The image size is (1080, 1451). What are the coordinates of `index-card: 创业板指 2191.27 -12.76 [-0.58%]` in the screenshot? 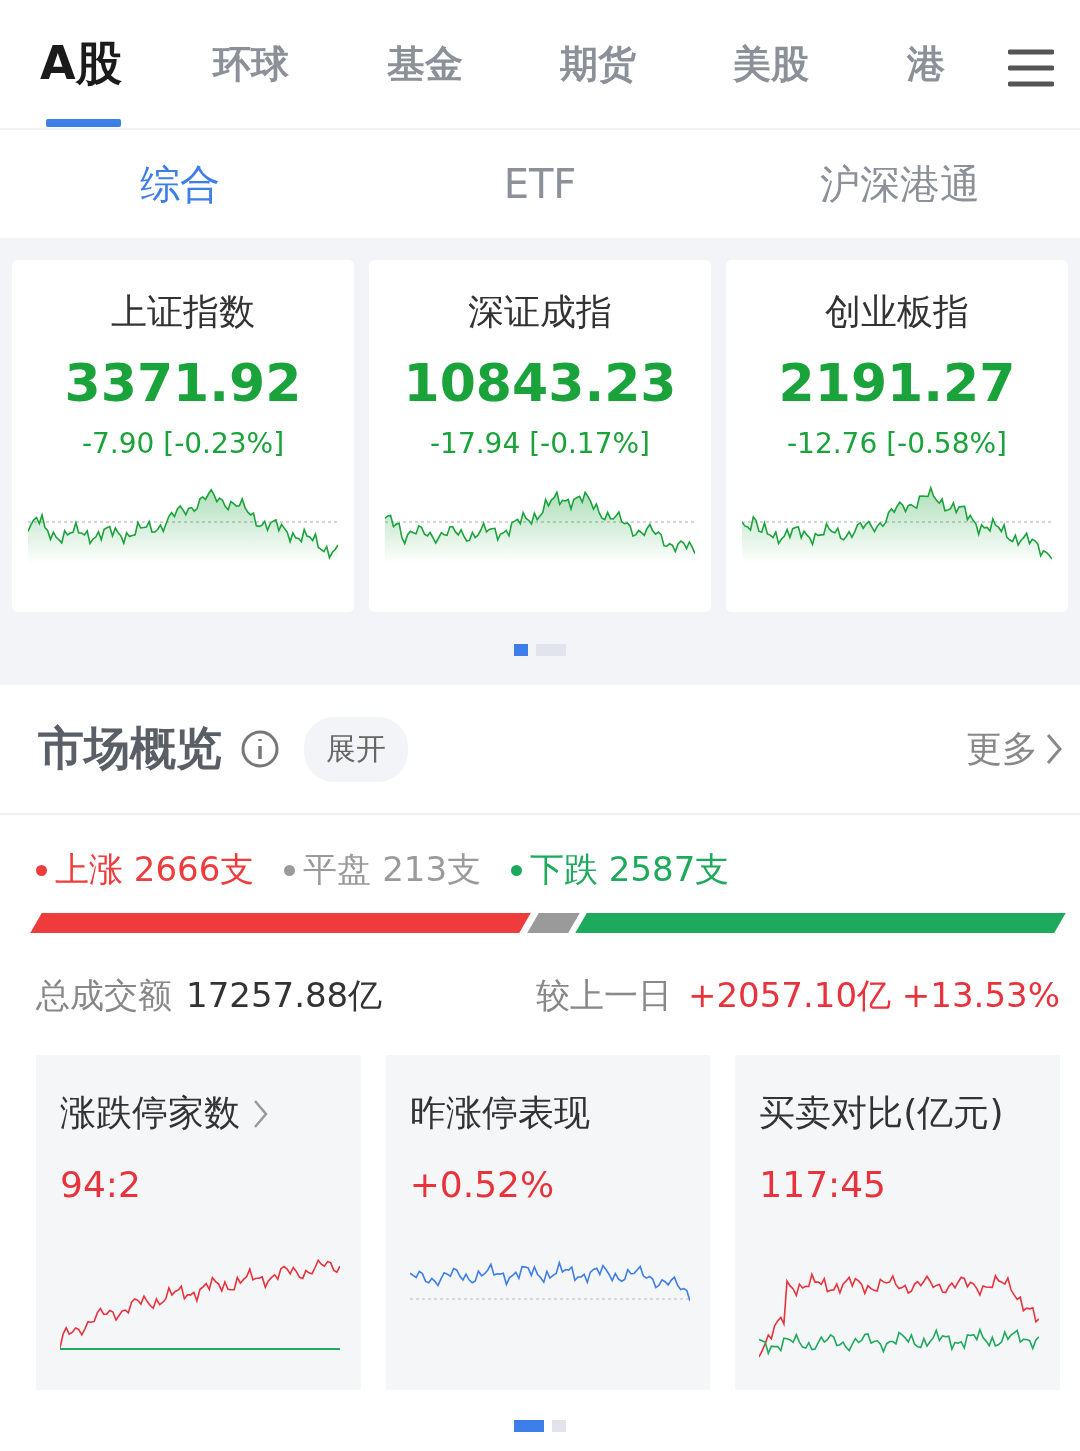 It's located at (897, 436).